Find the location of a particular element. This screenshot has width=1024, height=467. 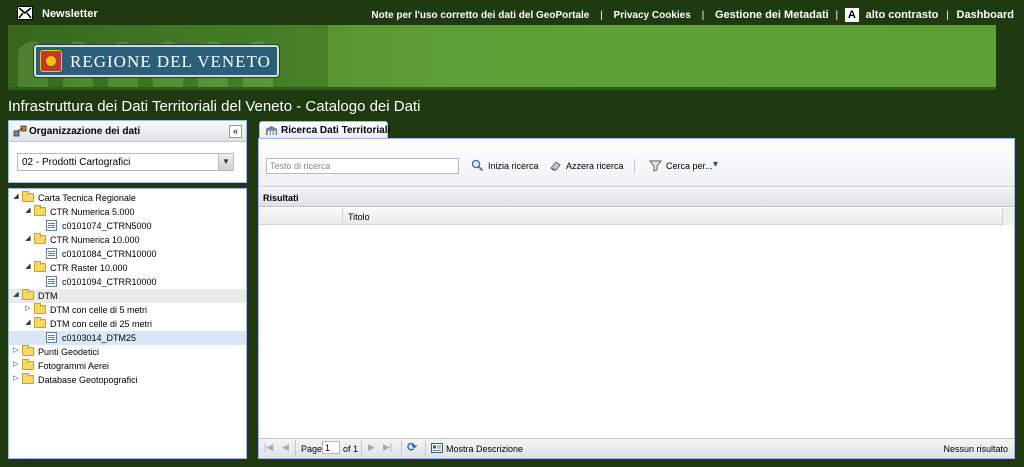

tree-node: c0101094_CTRR10000 is located at coordinates (127, 282).